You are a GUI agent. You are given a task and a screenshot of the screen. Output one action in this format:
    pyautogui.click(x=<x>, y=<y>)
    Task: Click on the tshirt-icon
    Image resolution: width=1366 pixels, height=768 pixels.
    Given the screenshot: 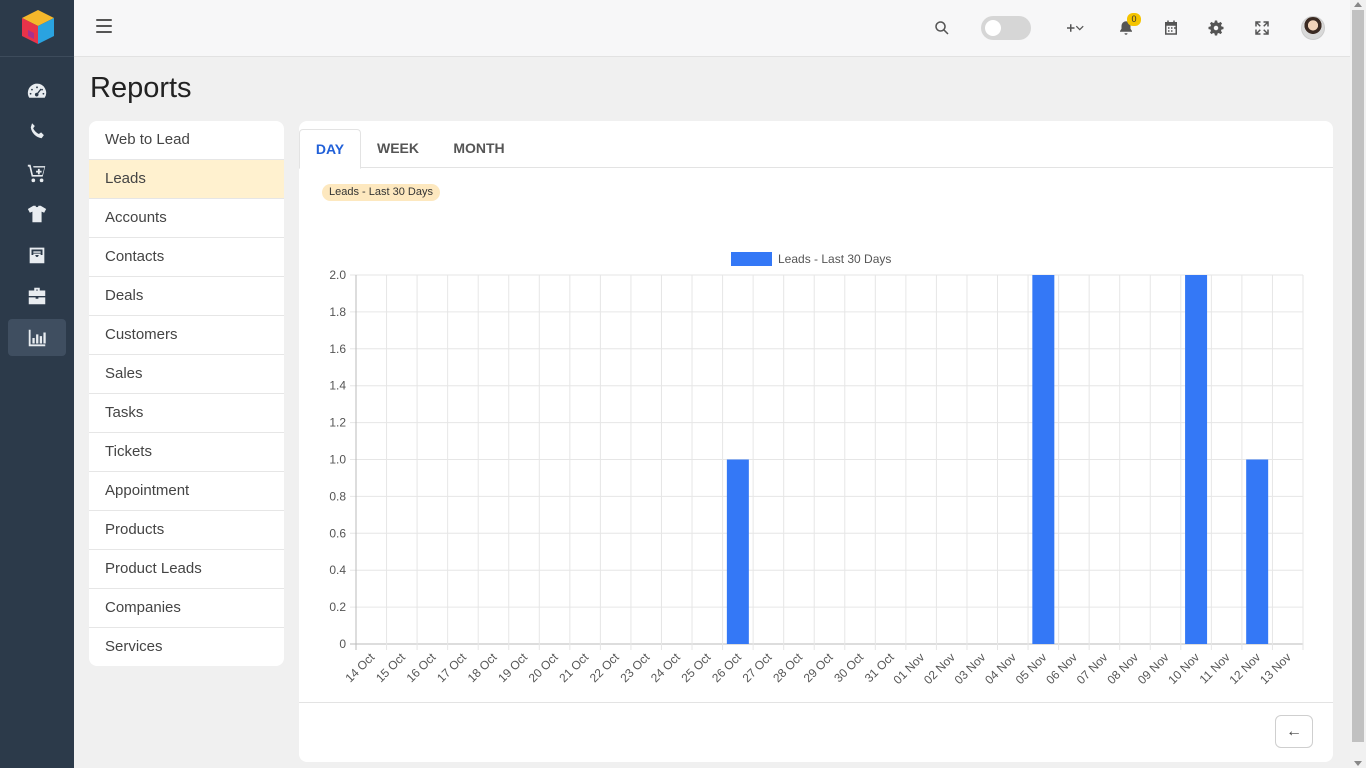 What is the action you would take?
    pyautogui.click(x=37, y=213)
    